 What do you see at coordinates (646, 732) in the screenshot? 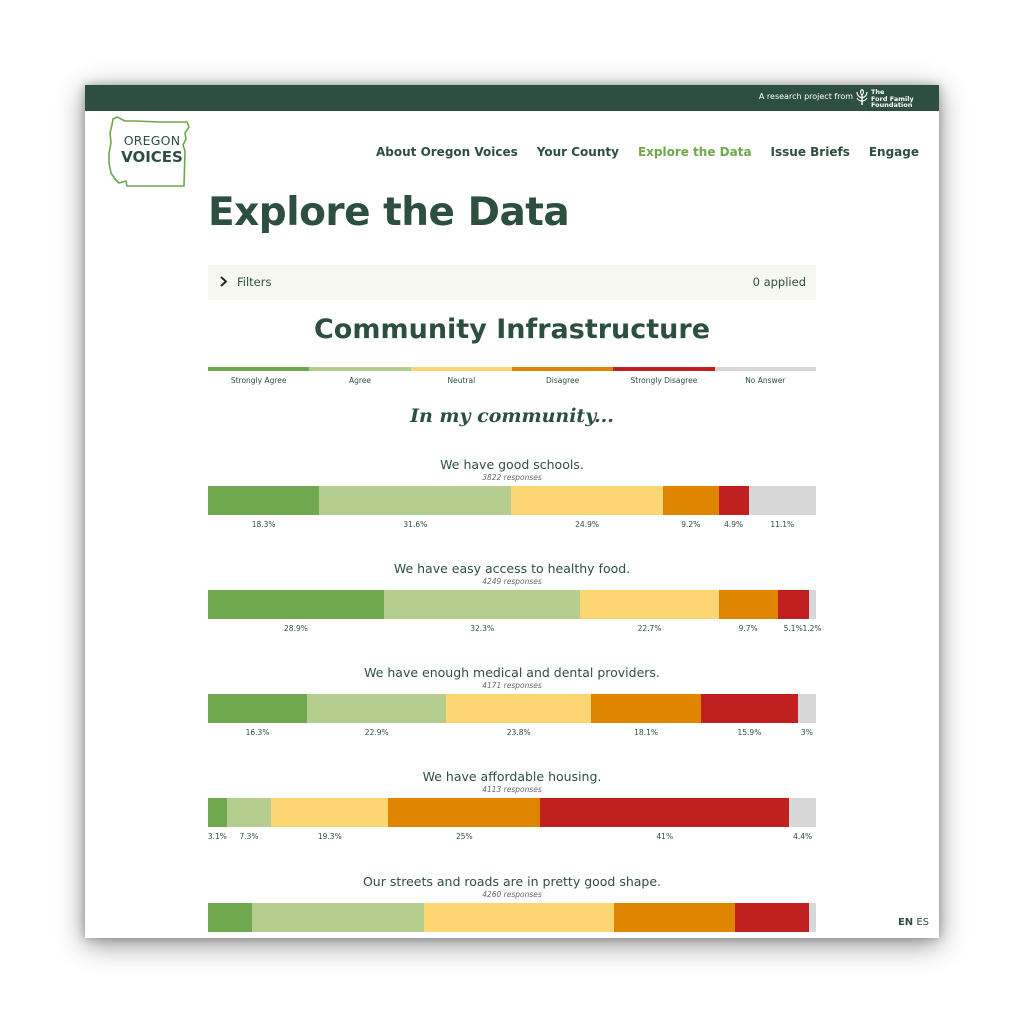
I see `percent-label: 18.1%` at bounding box center [646, 732].